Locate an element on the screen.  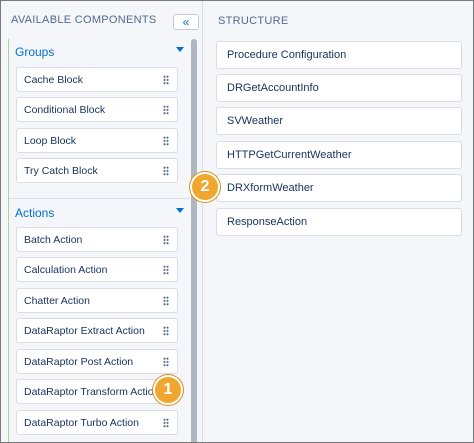
component-dataraptor-turbo-action: DataRaptor Turbo Action is located at coordinates (97, 422).